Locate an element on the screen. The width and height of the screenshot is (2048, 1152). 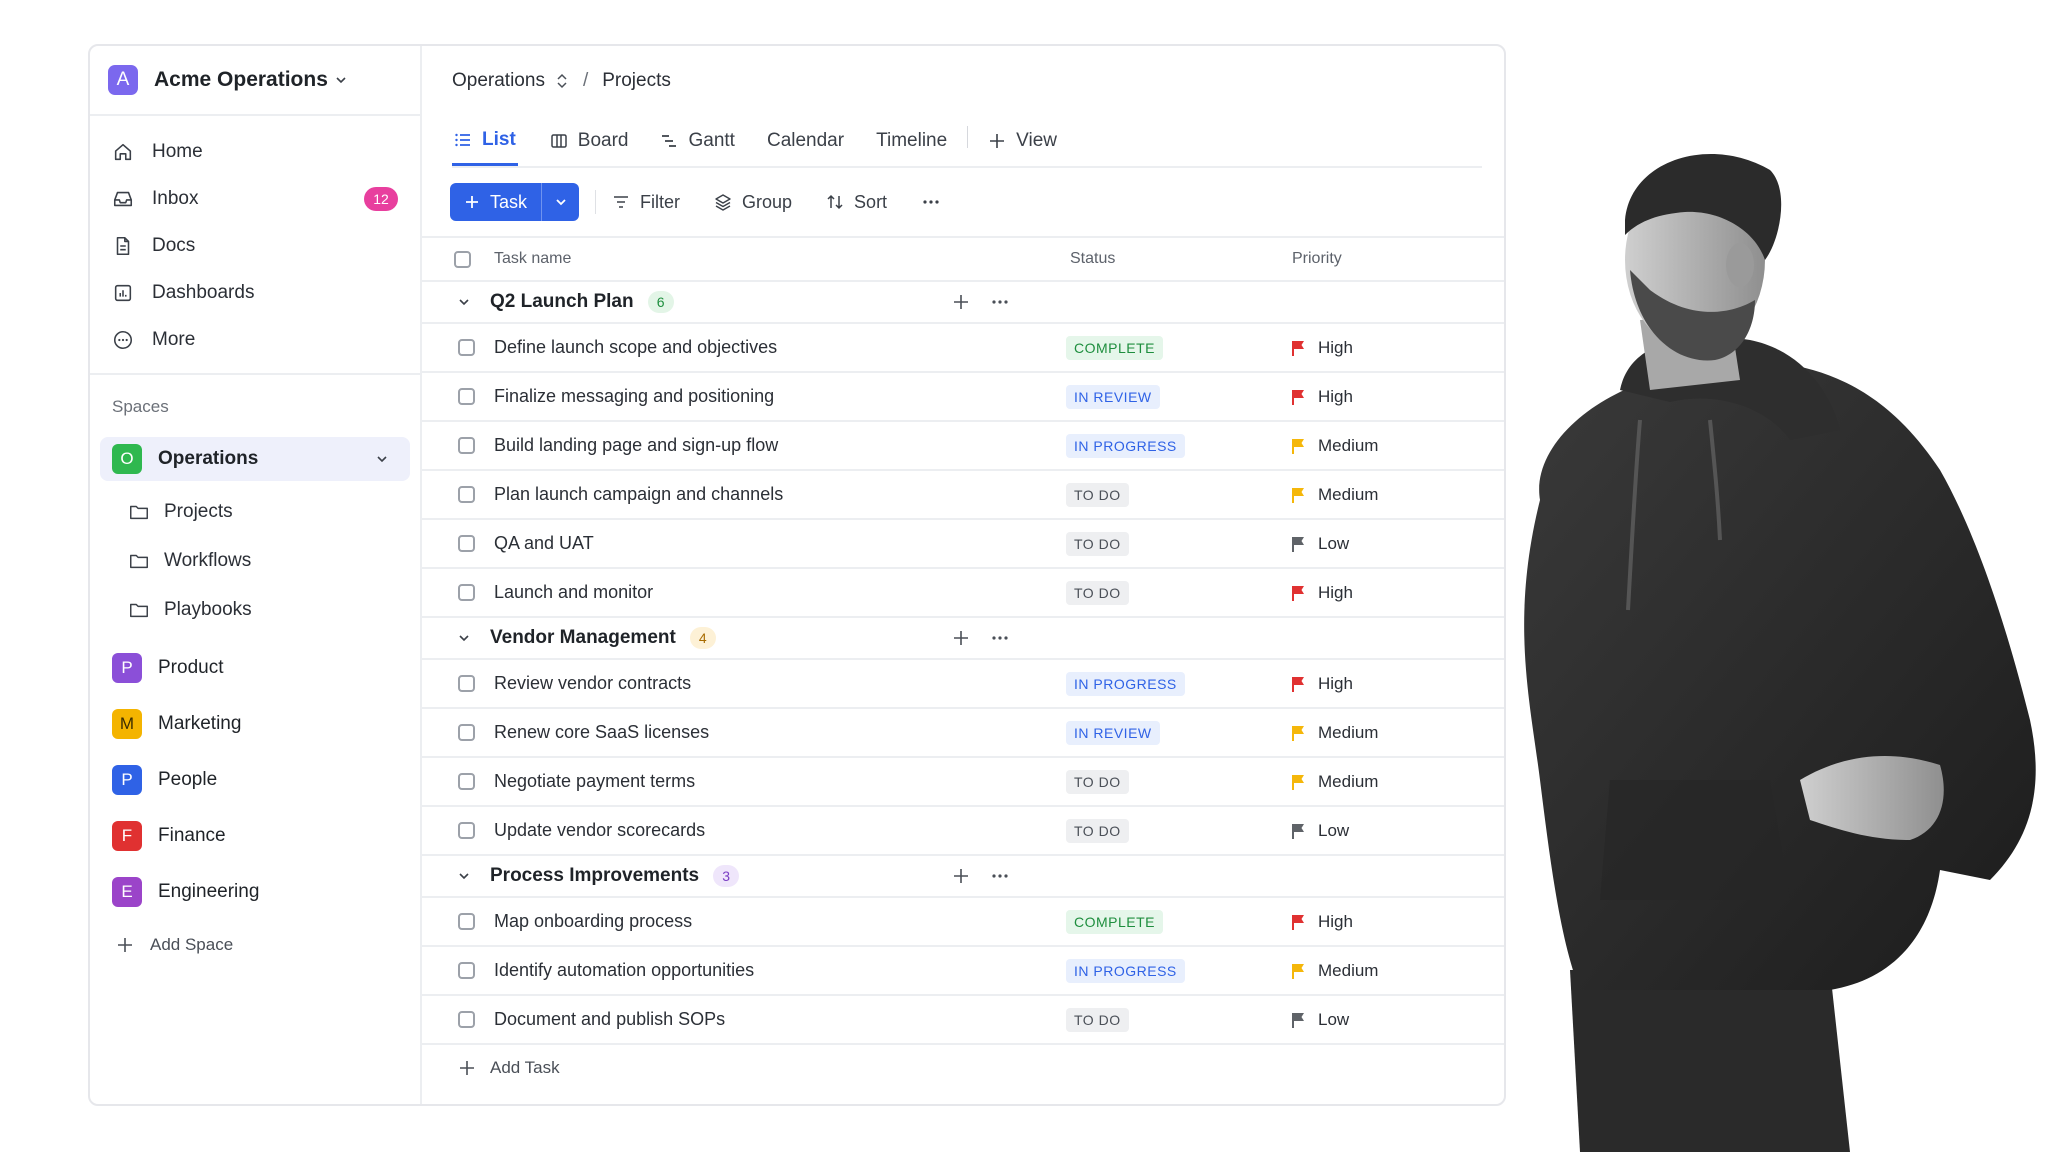
space-engineering: E Engineering is located at coordinates (255, 892).